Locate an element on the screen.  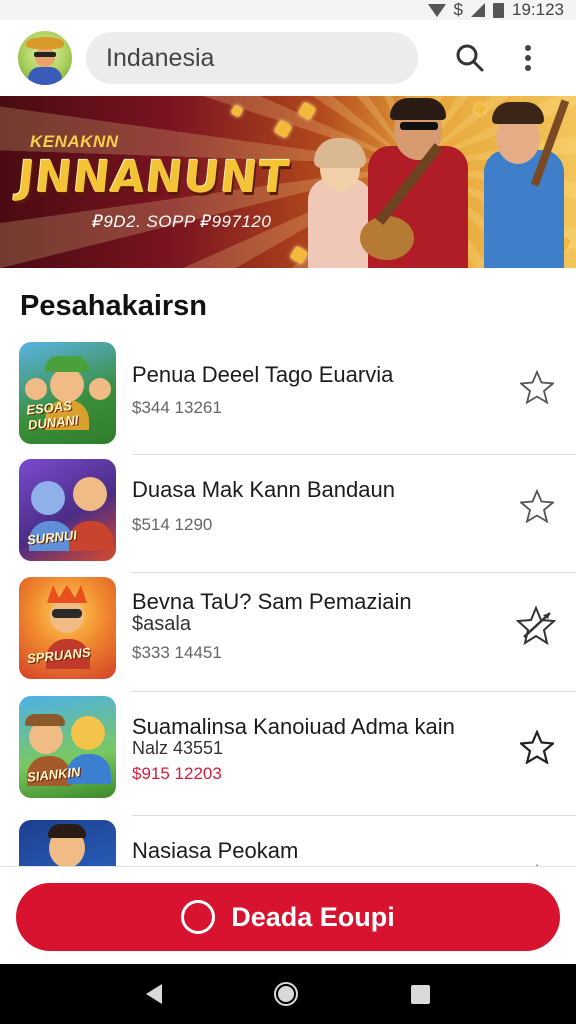
item-title: Bevna TaU? Sam Pemaziain is located at coordinates (272, 601).